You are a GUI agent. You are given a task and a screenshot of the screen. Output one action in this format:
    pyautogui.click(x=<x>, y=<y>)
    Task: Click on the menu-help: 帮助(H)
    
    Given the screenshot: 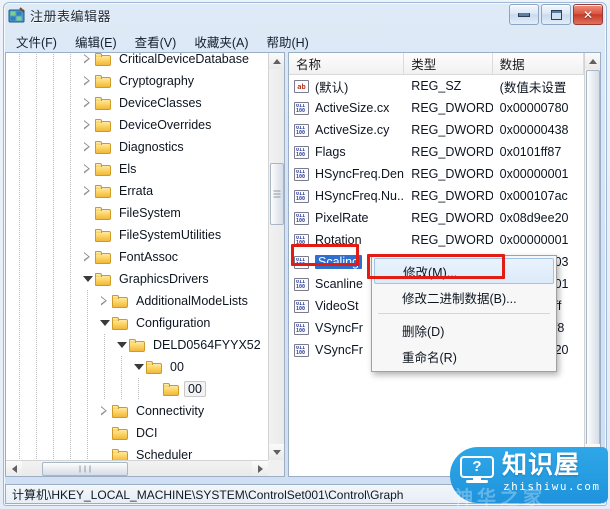 What is the action you would take?
    pyautogui.click(x=287, y=41)
    